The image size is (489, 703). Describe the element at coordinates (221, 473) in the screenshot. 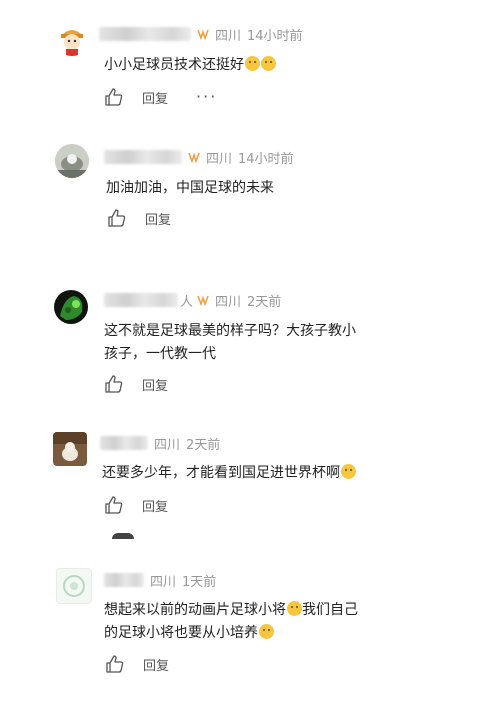

I see `comment-text-content: 还要多少年，才能看到国足进世界杯啊` at that location.